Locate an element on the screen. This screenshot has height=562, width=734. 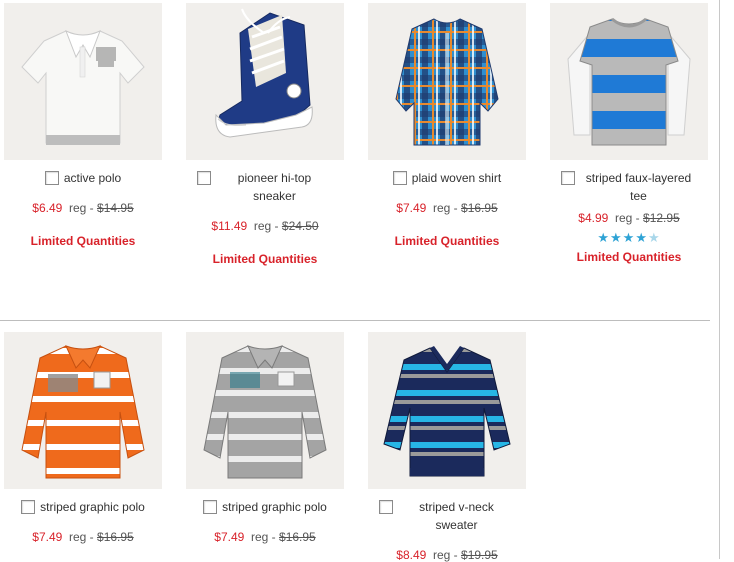
product-image-sneaker is located at coordinates (265, 81).